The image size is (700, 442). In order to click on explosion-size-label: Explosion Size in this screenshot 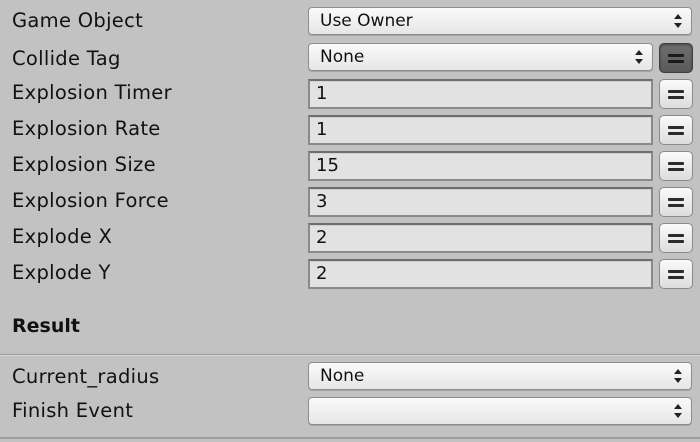, I will do `click(84, 164)`.